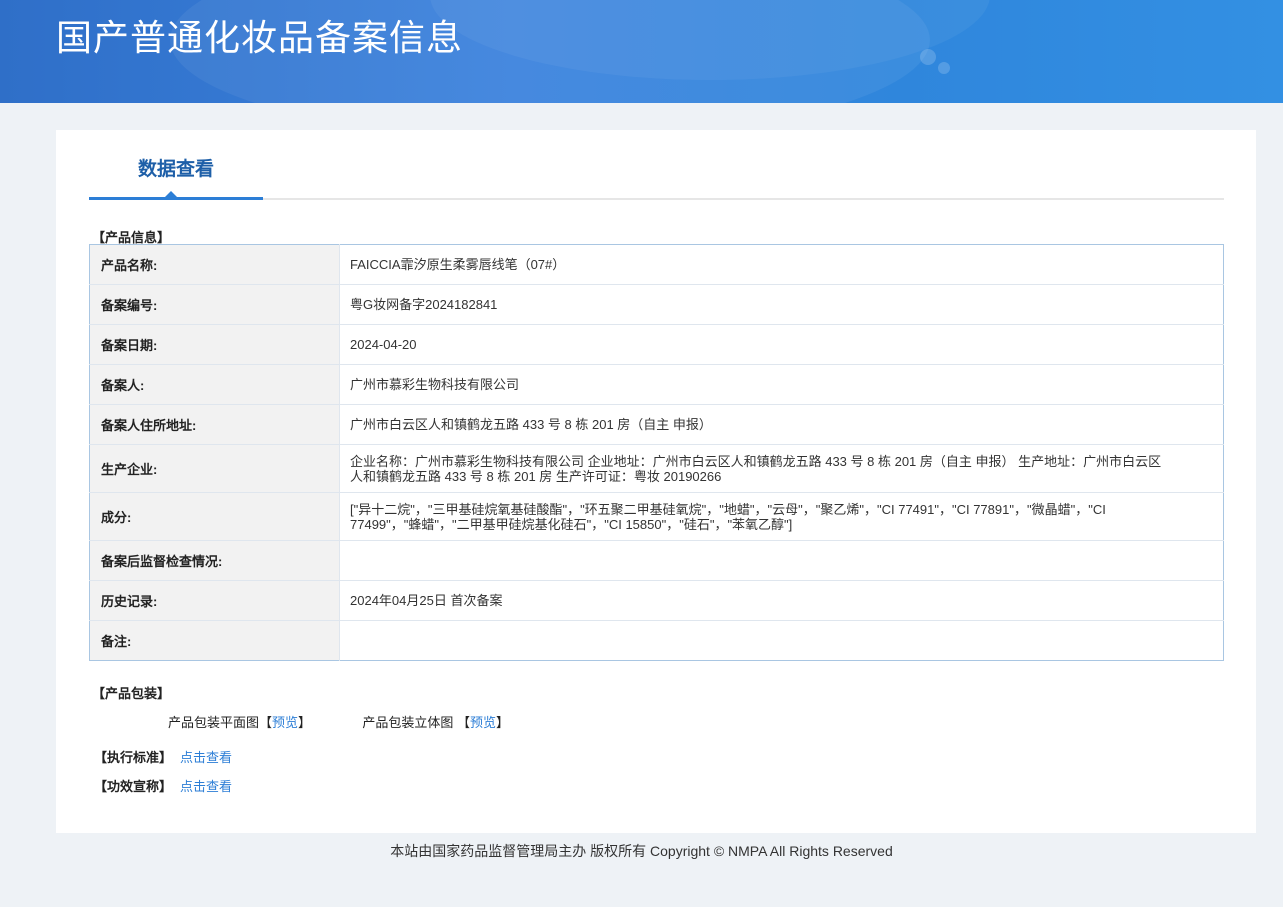  What do you see at coordinates (171, 194) in the screenshot?
I see `tab-caret-icon` at bounding box center [171, 194].